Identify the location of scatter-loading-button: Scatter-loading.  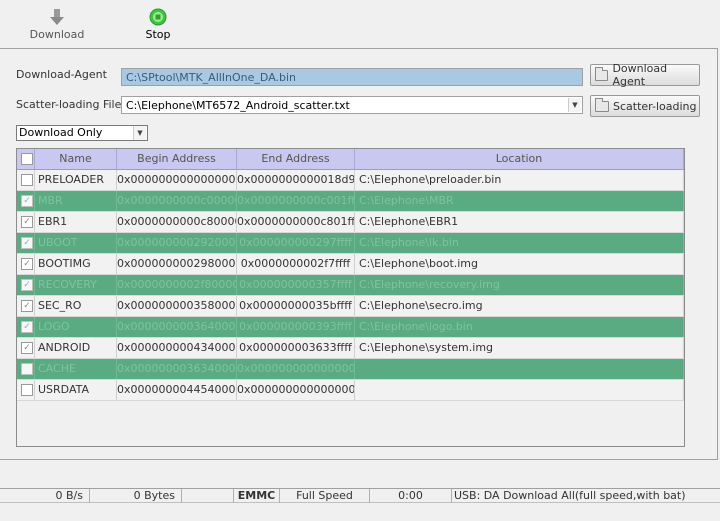
(645, 106).